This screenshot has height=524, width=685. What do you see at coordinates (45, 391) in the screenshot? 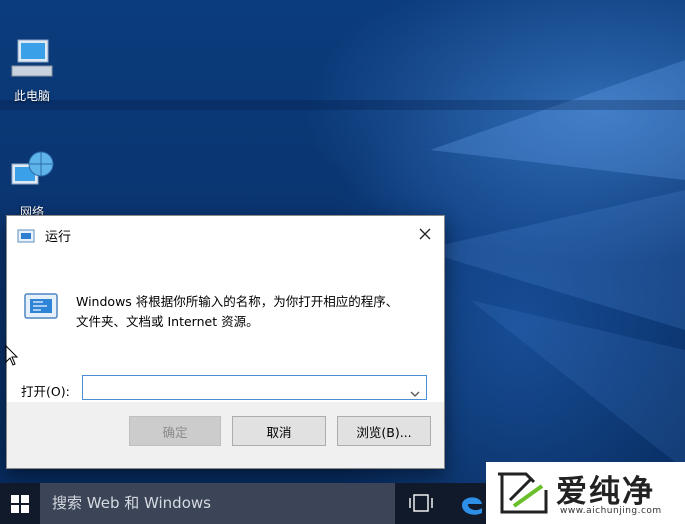
I see `open-label: 打开(O):` at bounding box center [45, 391].